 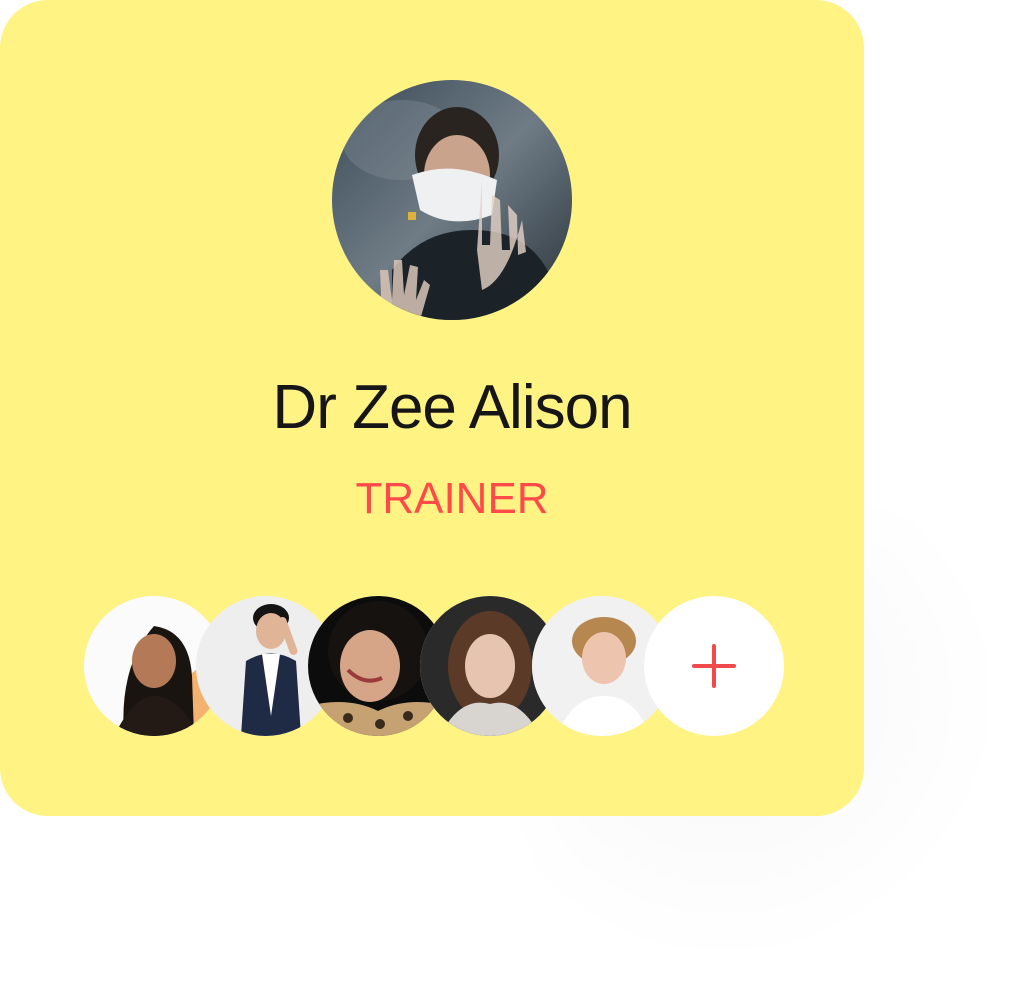 I want to click on profile-role: TRAINER, so click(x=452, y=498).